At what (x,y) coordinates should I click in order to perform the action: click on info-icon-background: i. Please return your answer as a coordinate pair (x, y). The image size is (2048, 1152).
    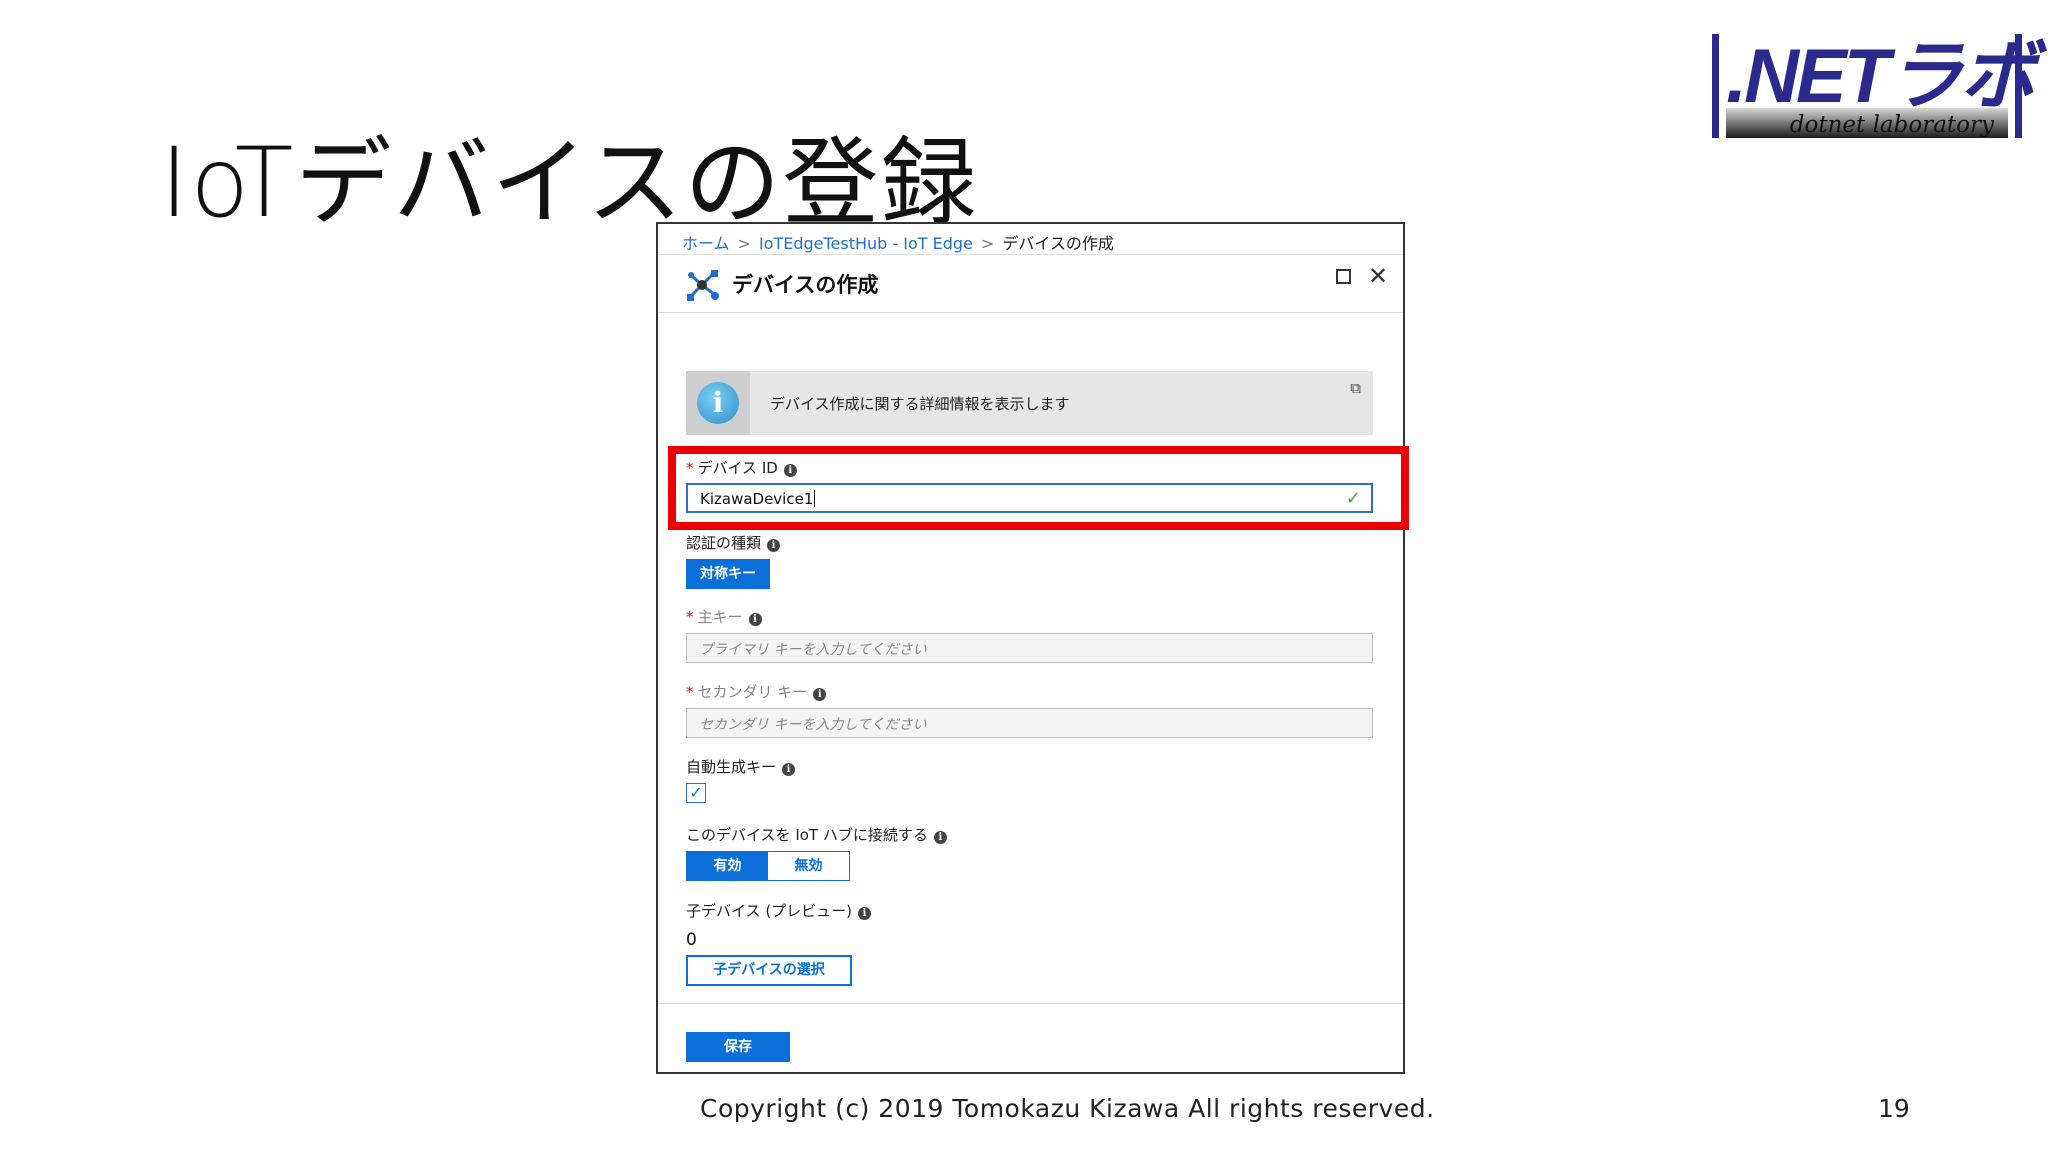
    Looking at the image, I should click on (718, 403).